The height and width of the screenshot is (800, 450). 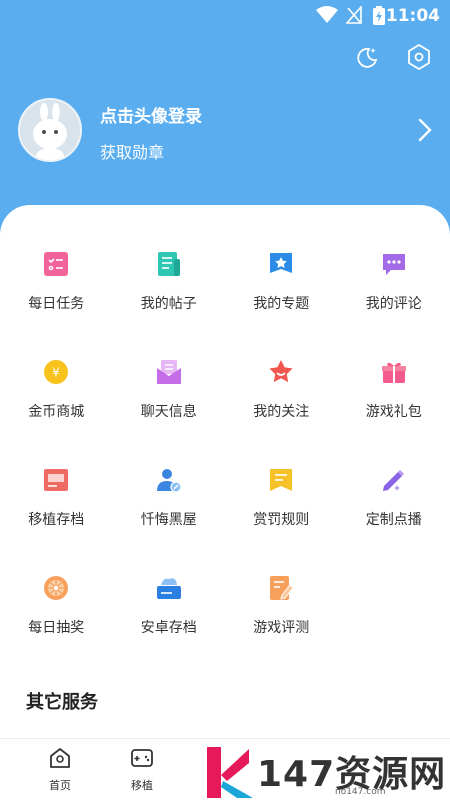 What do you see at coordinates (142, 760) in the screenshot?
I see `gamepad-icon` at bounding box center [142, 760].